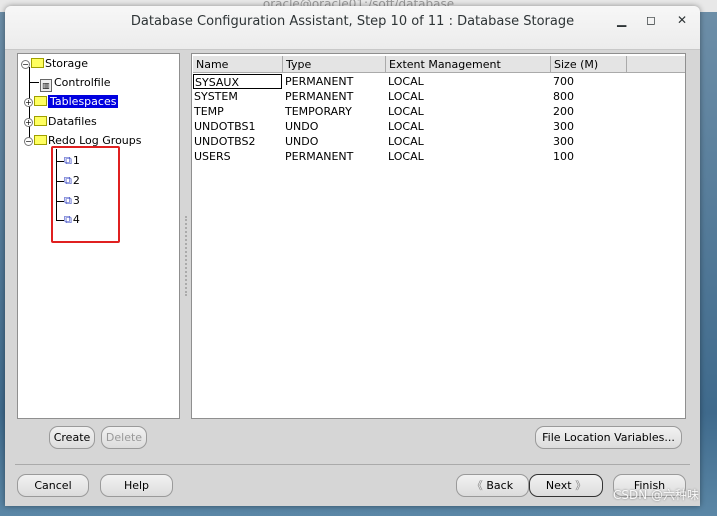  I want to click on minimize-icon: ▁, so click(621, 20).